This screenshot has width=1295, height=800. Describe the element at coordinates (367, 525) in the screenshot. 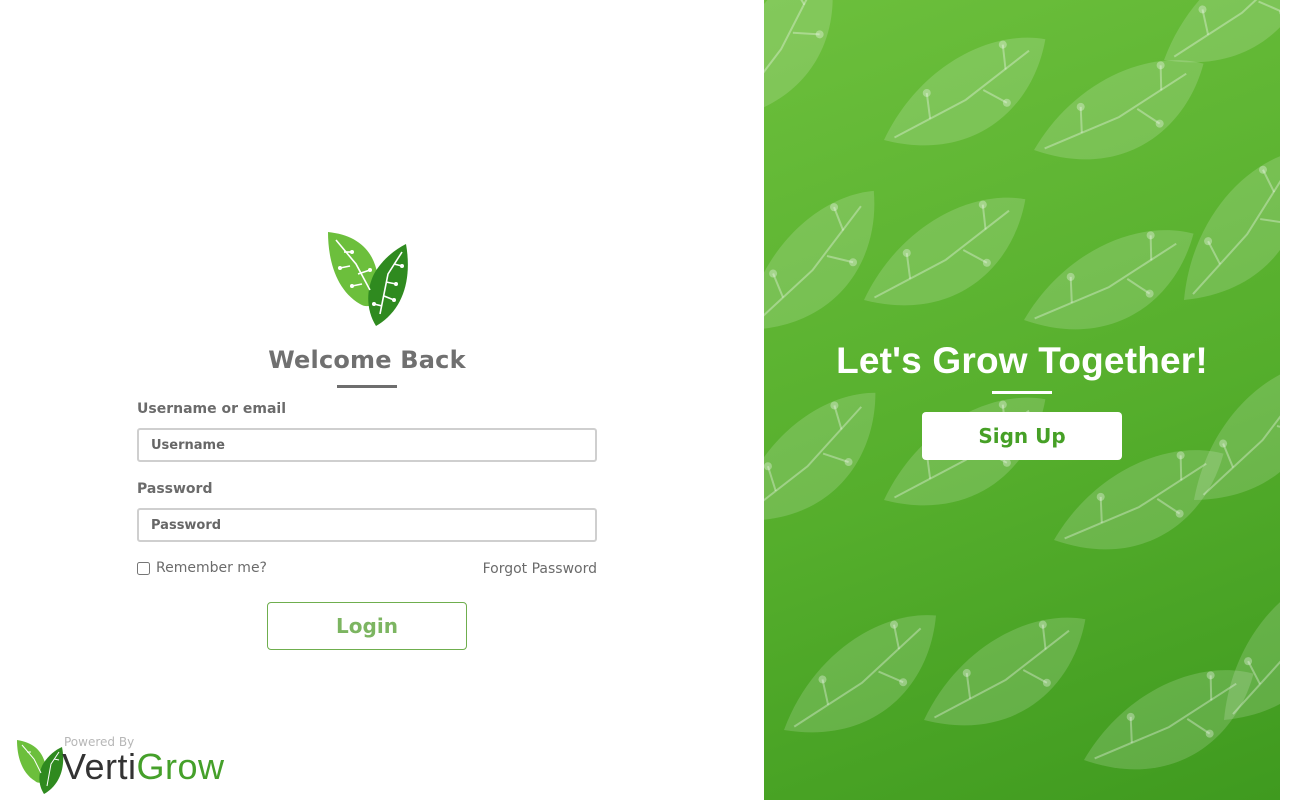

I see `password-input` at that location.